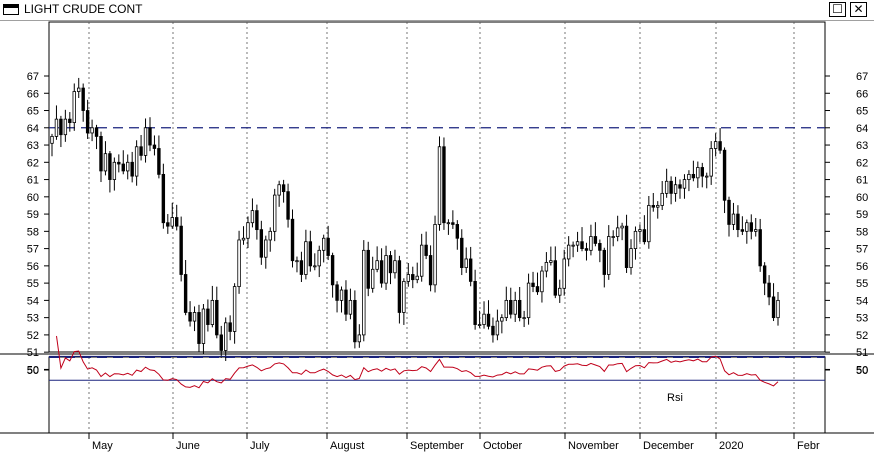 The image size is (874, 460). What do you see at coordinates (33, 267) in the screenshot?
I see `y-tick-label-left: 56` at bounding box center [33, 267].